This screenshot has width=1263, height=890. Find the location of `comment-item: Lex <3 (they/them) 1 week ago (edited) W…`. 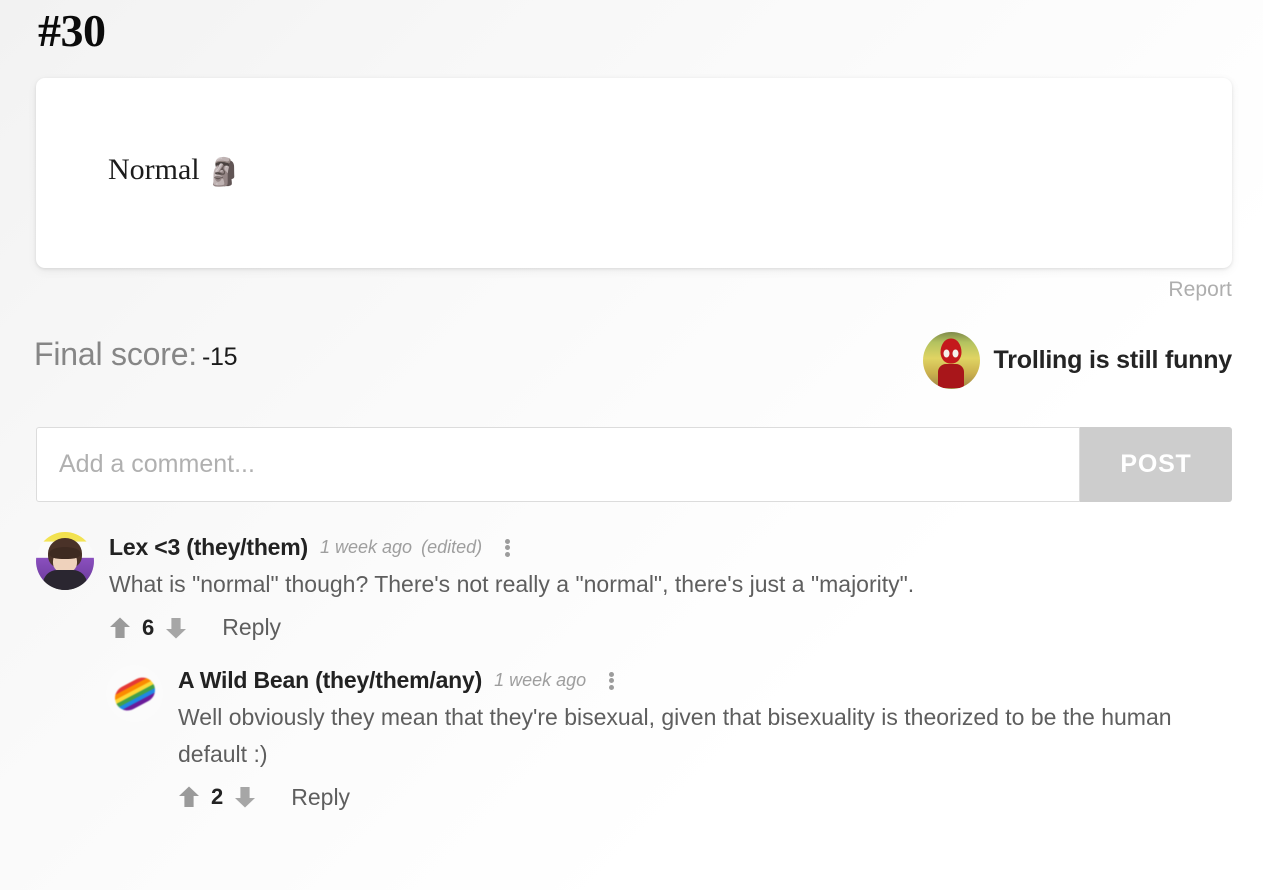

comment-item: Lex <3 (they/them) 1 week ago (edited) W… is located at coordinates (636, 586).